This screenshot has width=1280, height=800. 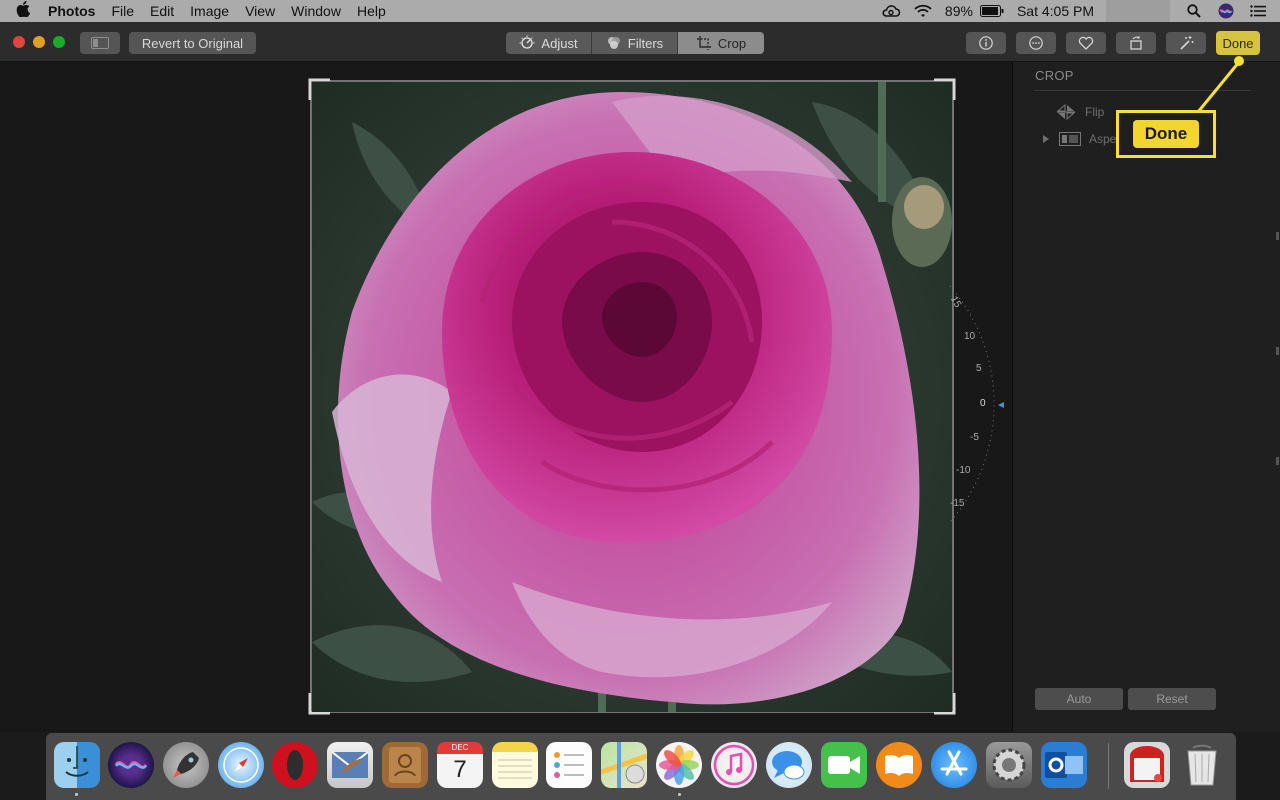 I want to click on siri-icon, so click(x=1226, y=11).